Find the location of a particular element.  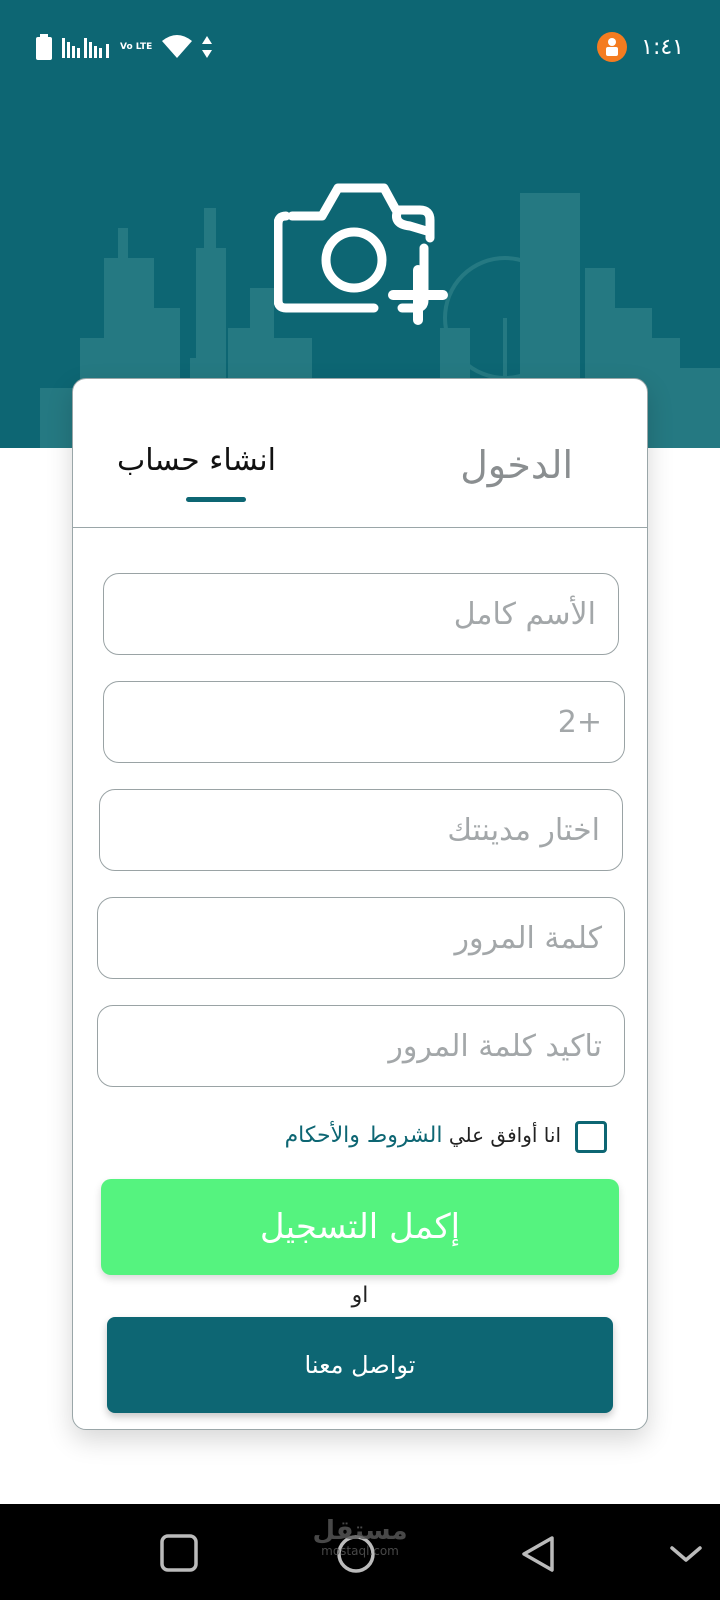

signal-icon is located at coordinates (85, 48).